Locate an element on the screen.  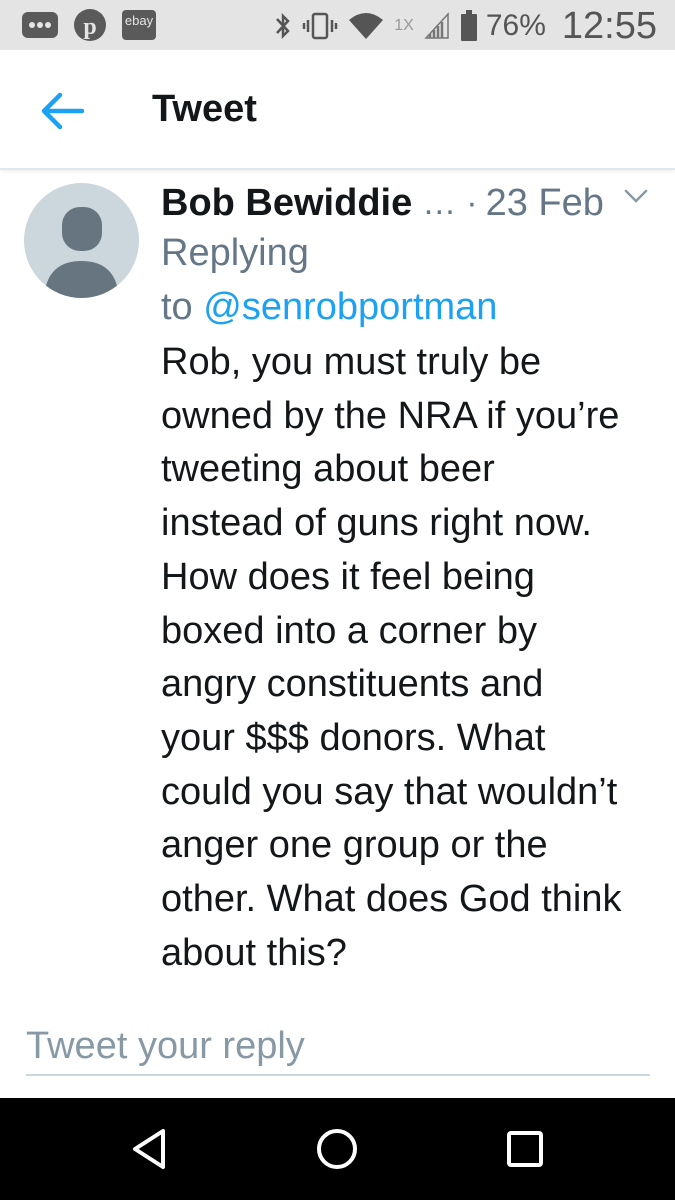
svg-text: p is located at coordinates (89, 27).